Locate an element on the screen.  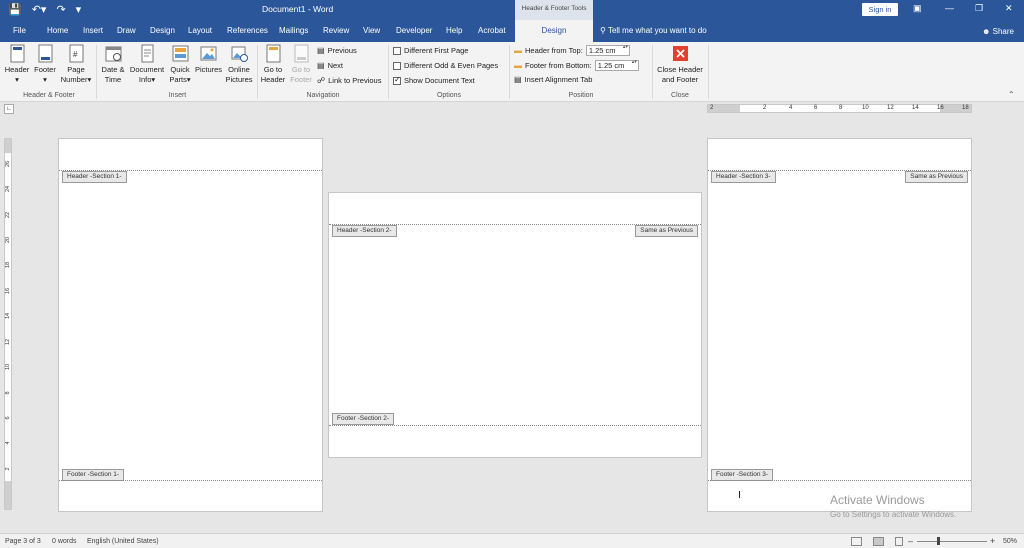
tab-draw: Draw is located at coordinates (126, 30).